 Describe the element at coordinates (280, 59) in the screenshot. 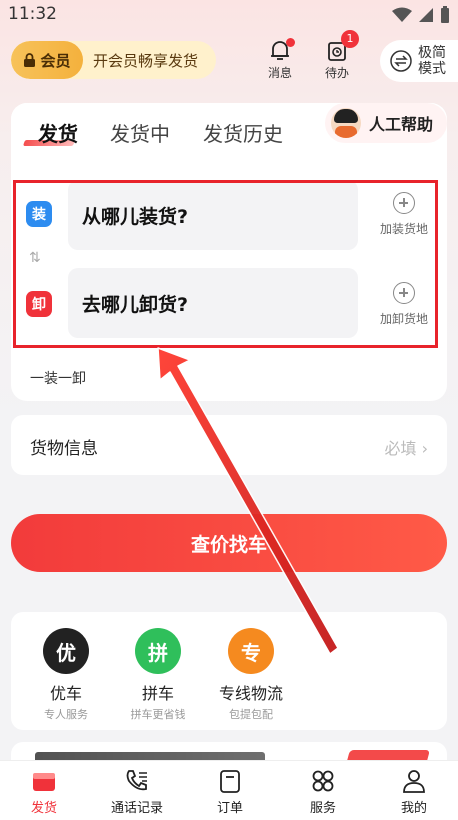

I see `messages-button: 消息` at that location.